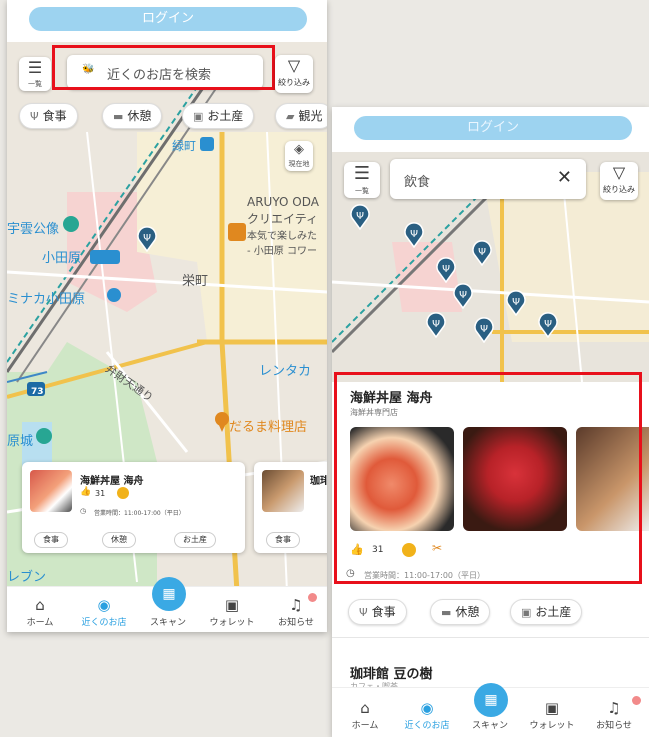 This screenshot has height=737, width=649. What do you see at coordinates (283, 219) in the screenshot?
I see `map-label-creative: クリエイティ` at bounding box center [283, 219].